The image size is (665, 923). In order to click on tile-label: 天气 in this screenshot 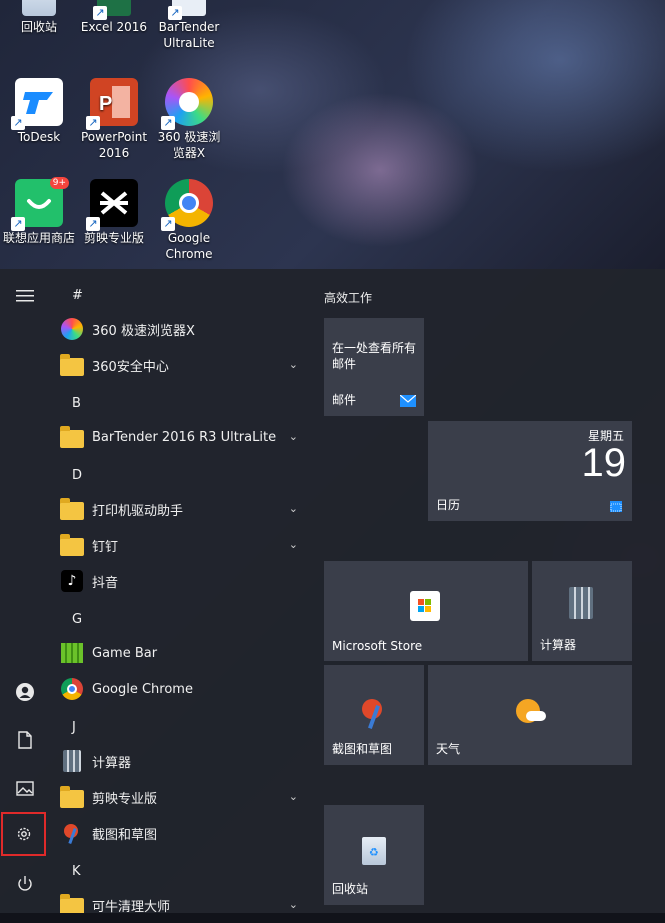, I will do `click(448, 749)`.